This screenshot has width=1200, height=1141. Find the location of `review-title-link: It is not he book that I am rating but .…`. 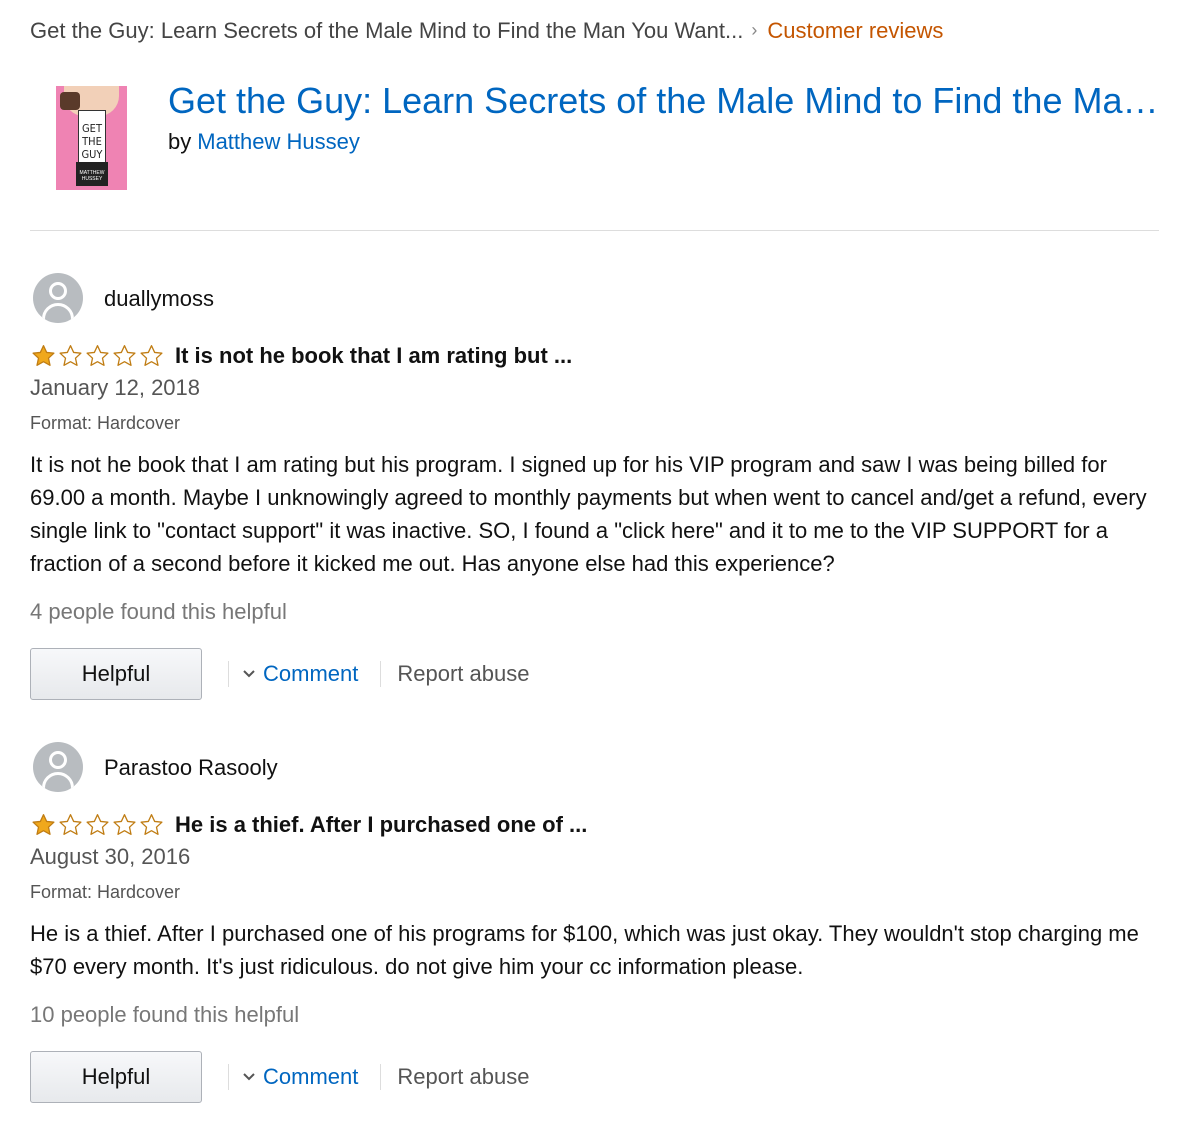

review-title-link: It is not he book that I am rating but .… is located at coordinates (373, 356).